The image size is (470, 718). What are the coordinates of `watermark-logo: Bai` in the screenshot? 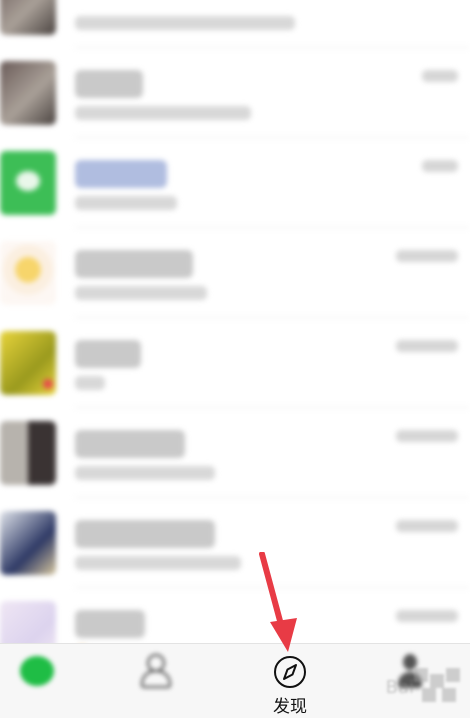 It's located at (414, 686).